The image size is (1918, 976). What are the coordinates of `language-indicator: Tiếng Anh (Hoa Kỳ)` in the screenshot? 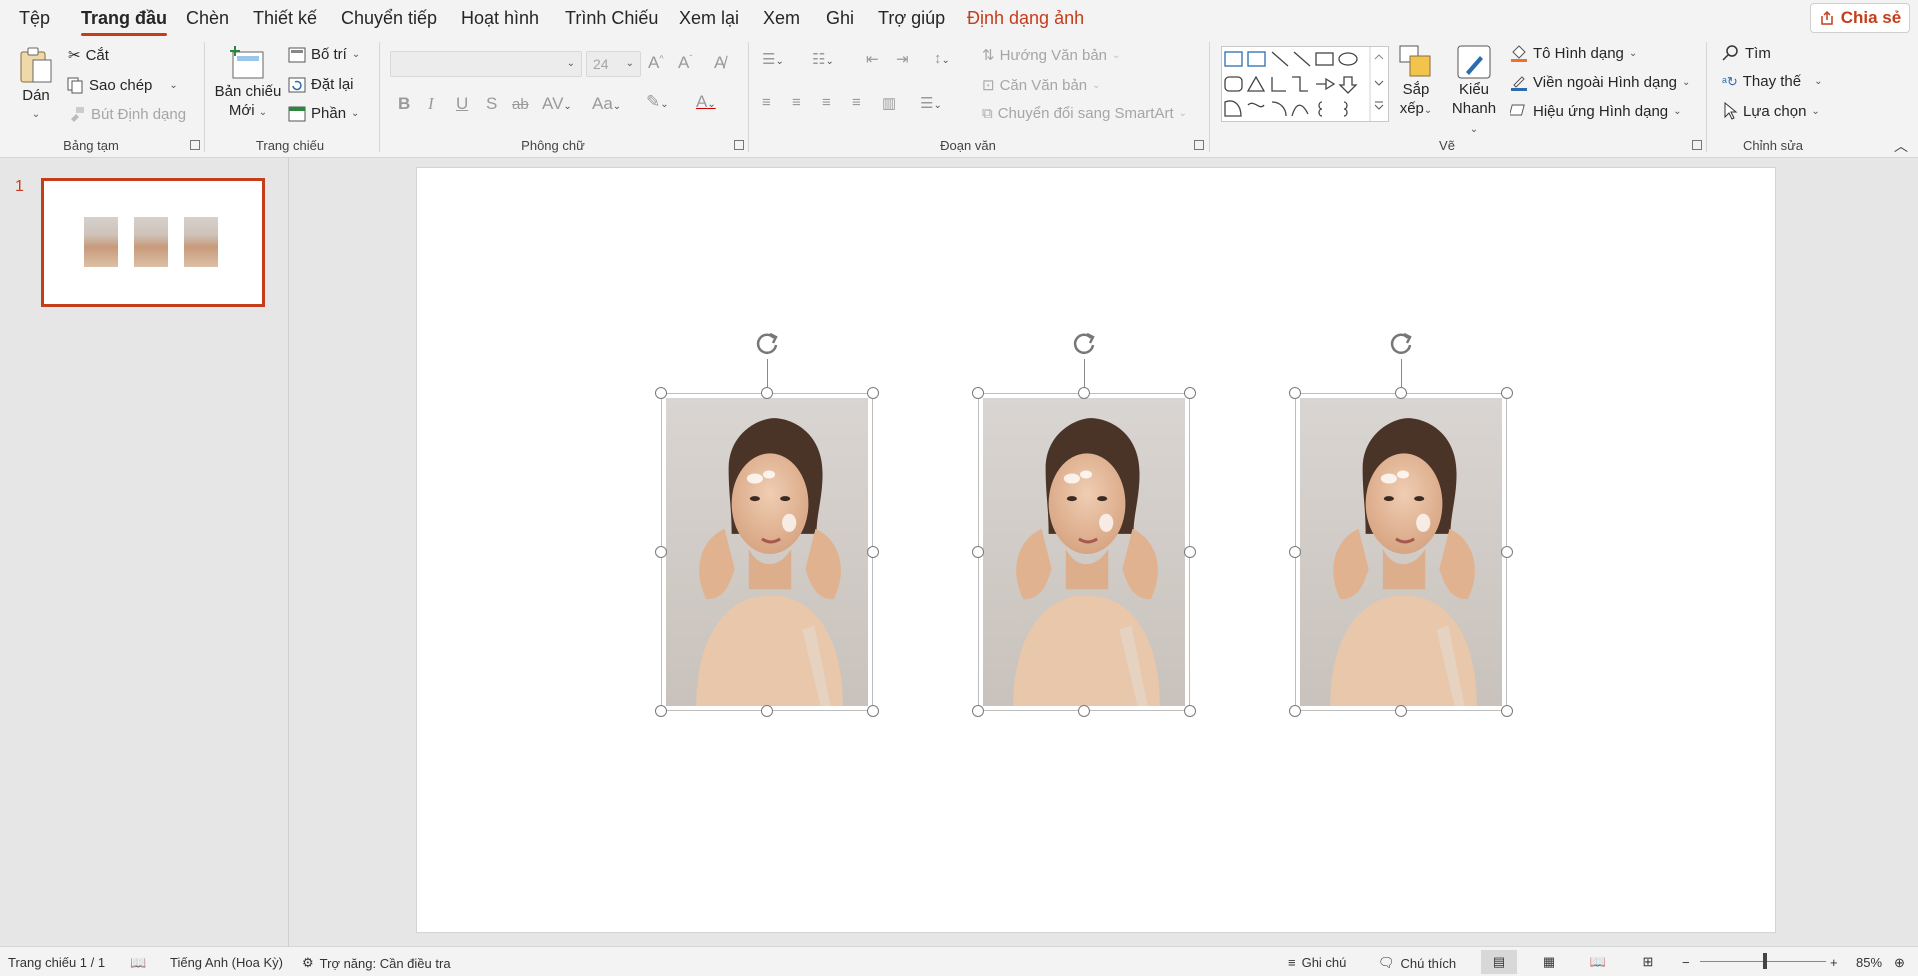 It's located at (226, 962).